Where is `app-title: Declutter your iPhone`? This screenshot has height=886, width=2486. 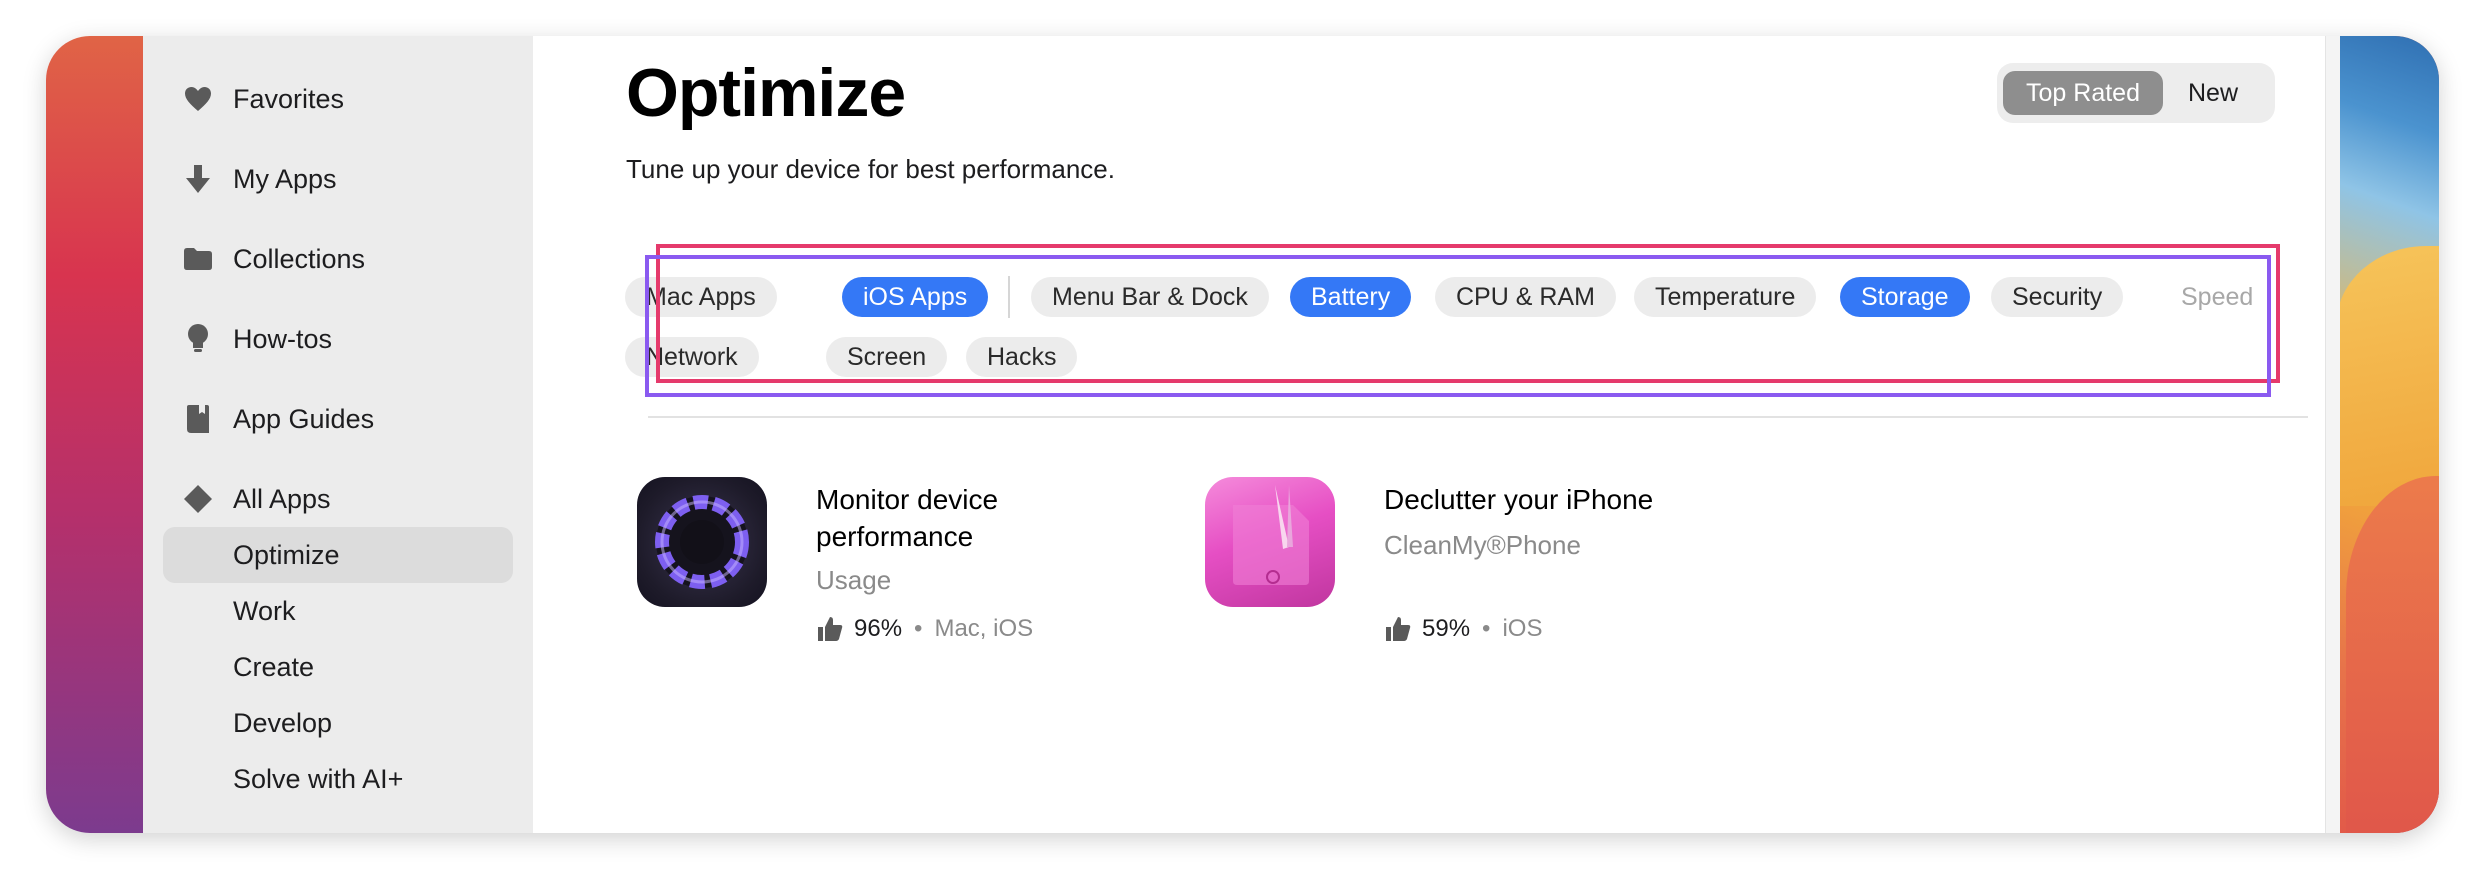 app-title: Declutter your iPhone is located at coordinates (1518, 499).